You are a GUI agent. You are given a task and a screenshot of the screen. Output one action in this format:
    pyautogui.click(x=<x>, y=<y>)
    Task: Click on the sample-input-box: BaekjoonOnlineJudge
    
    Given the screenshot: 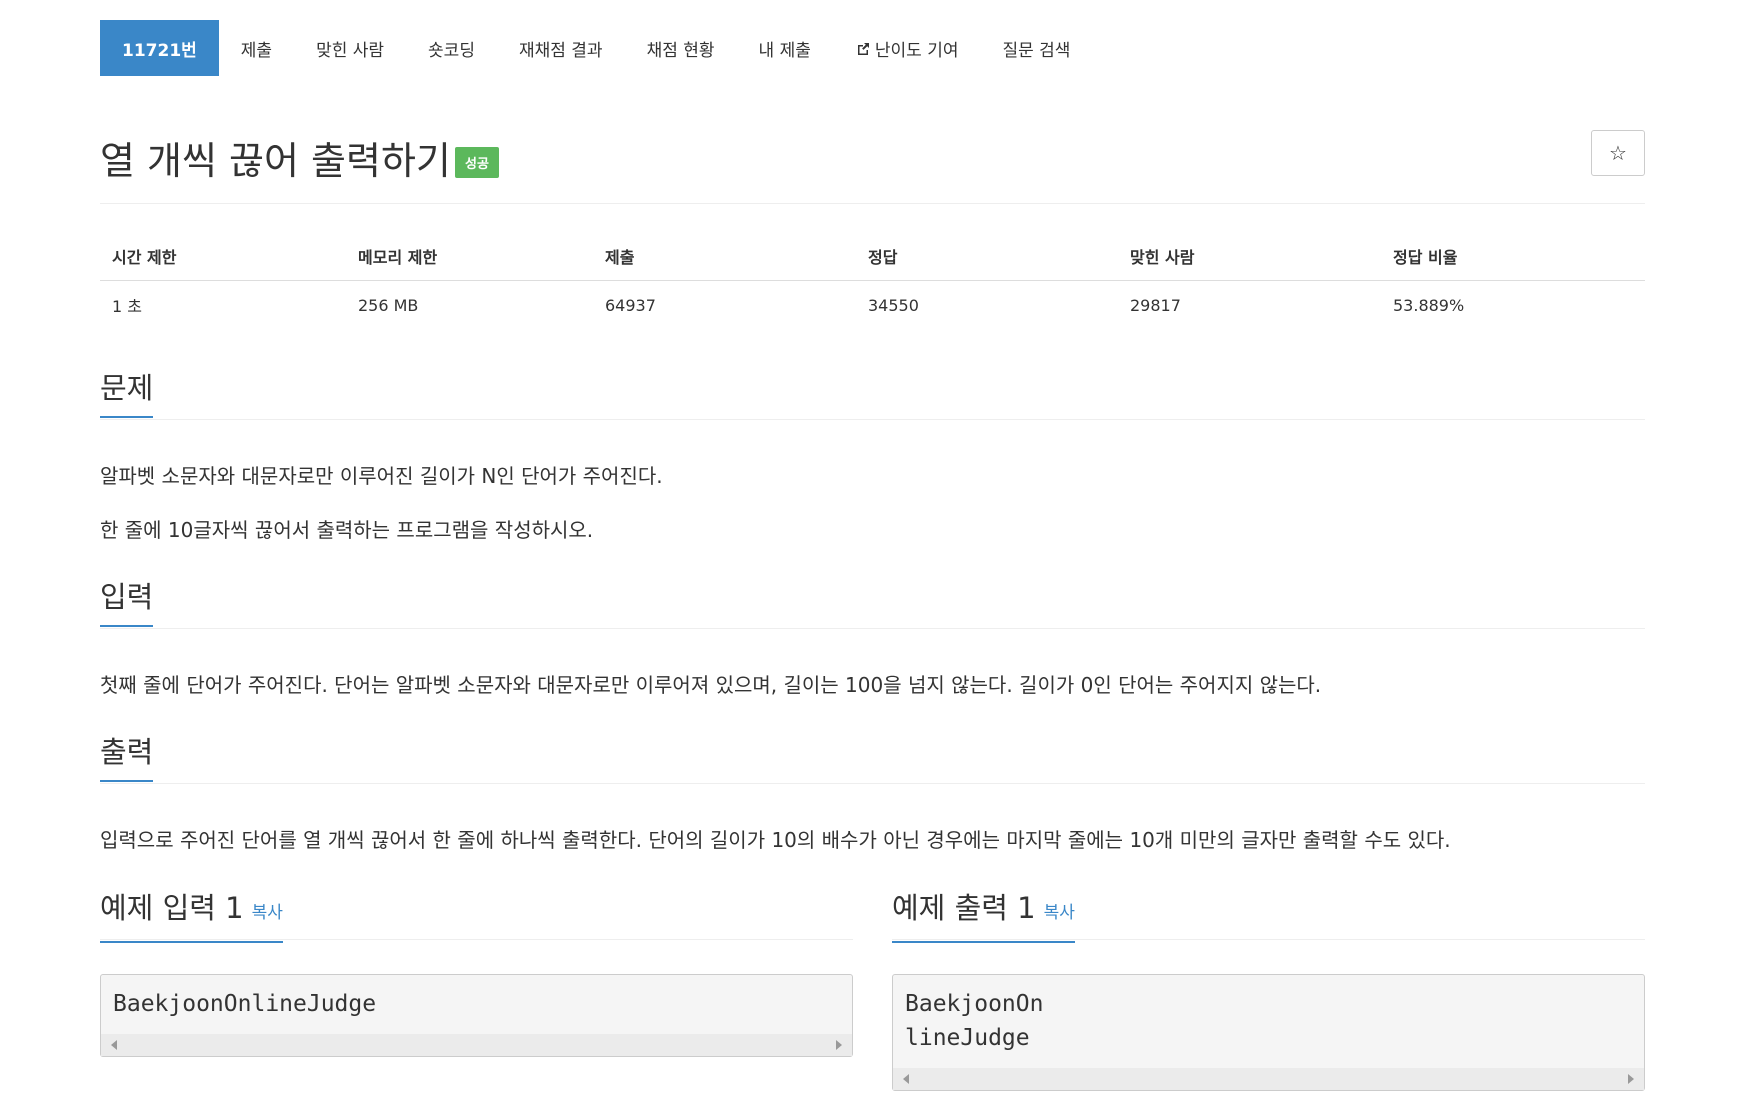 What is the action you would take?
    pyautogui.click(x=476, y=1015)
    